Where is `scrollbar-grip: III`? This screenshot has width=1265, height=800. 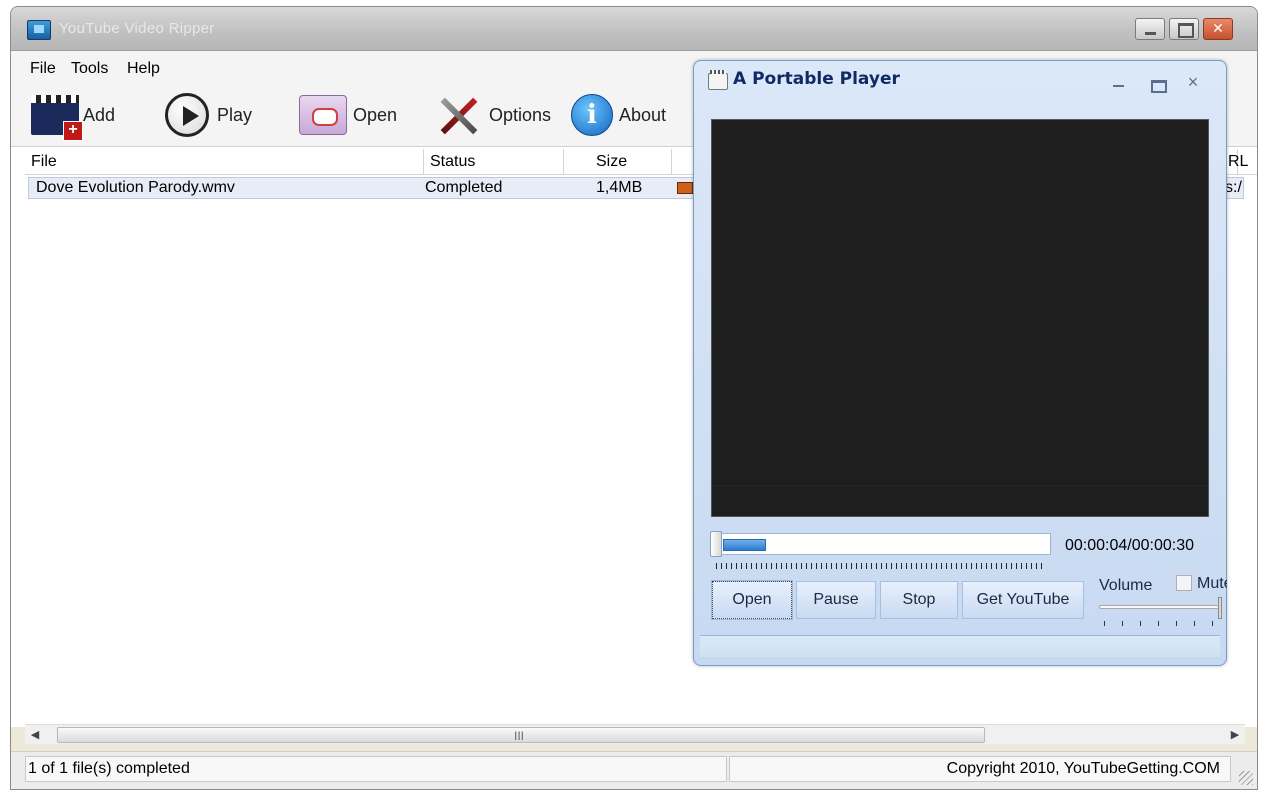
scrollbar-grip: III is located at coordinates (519, 736).